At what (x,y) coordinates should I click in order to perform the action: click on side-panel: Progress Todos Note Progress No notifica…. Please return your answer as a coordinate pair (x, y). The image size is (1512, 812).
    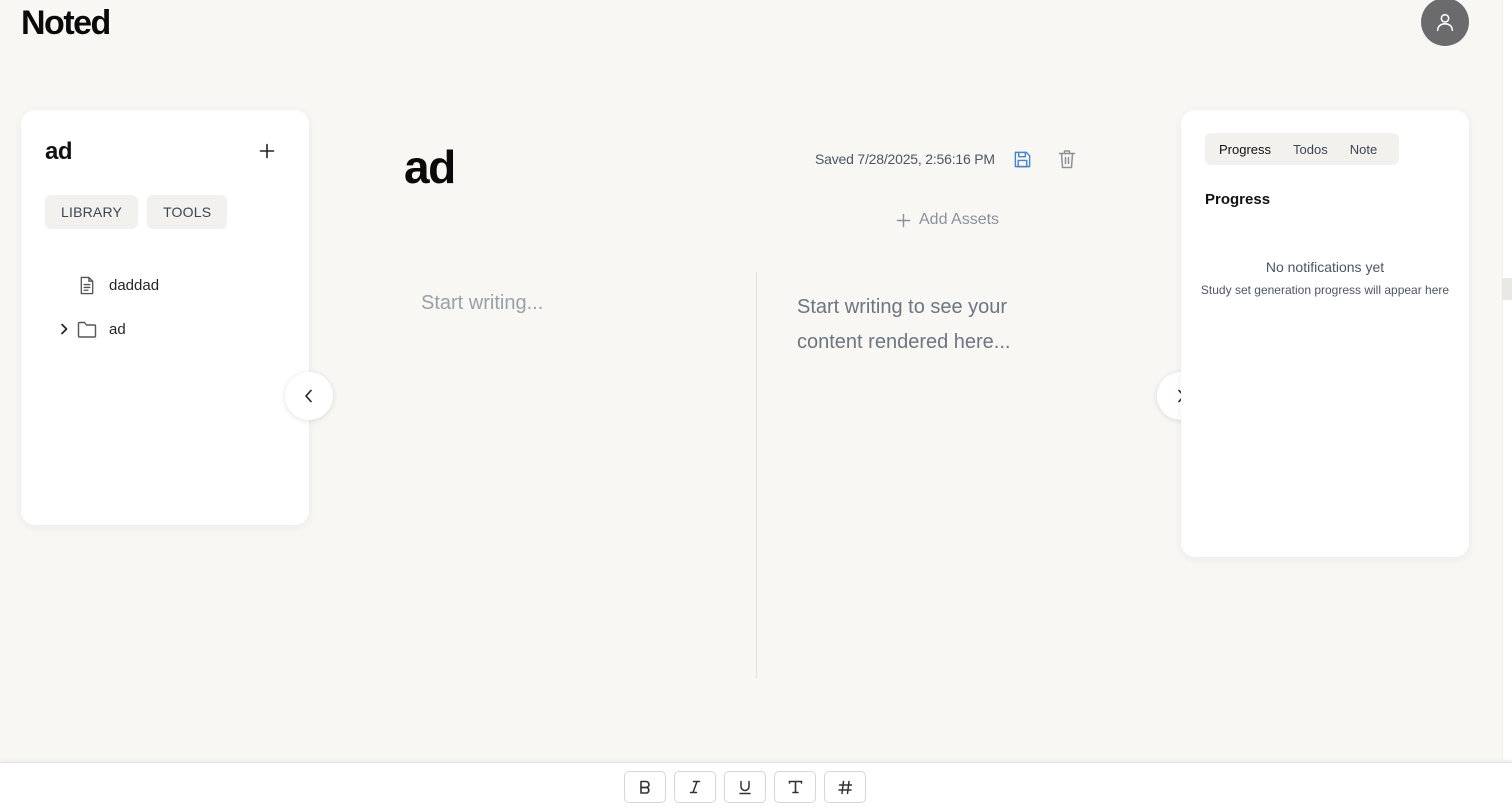
    Looking at the image, I should click on (1325, 333).